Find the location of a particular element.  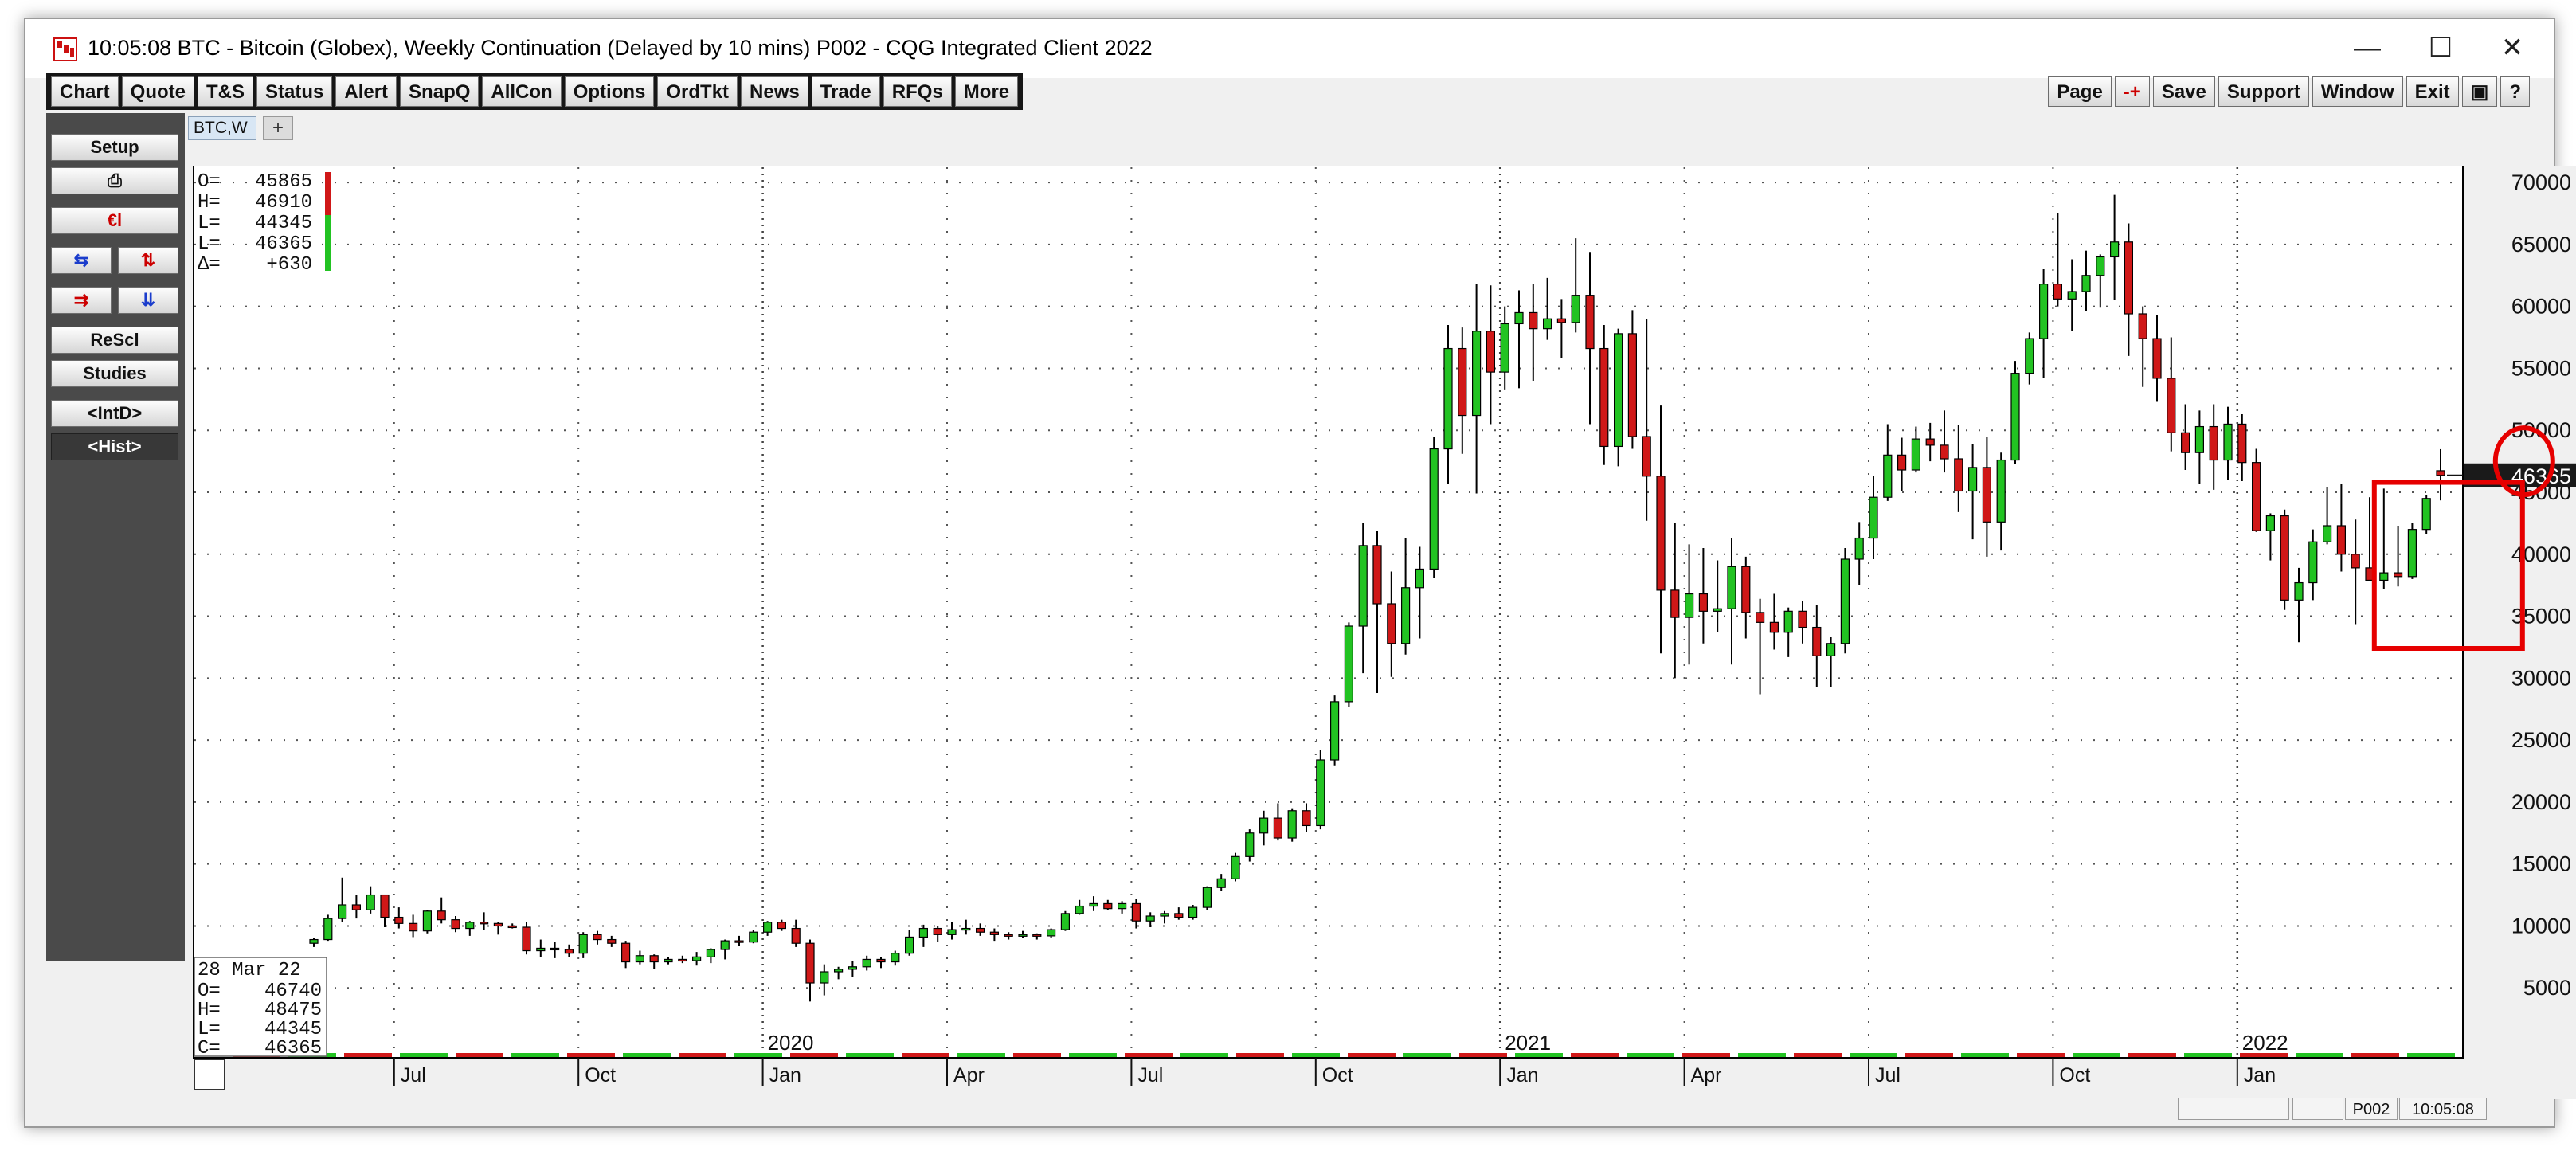

menu-options-button: Options is located at coordinates (609, 91).